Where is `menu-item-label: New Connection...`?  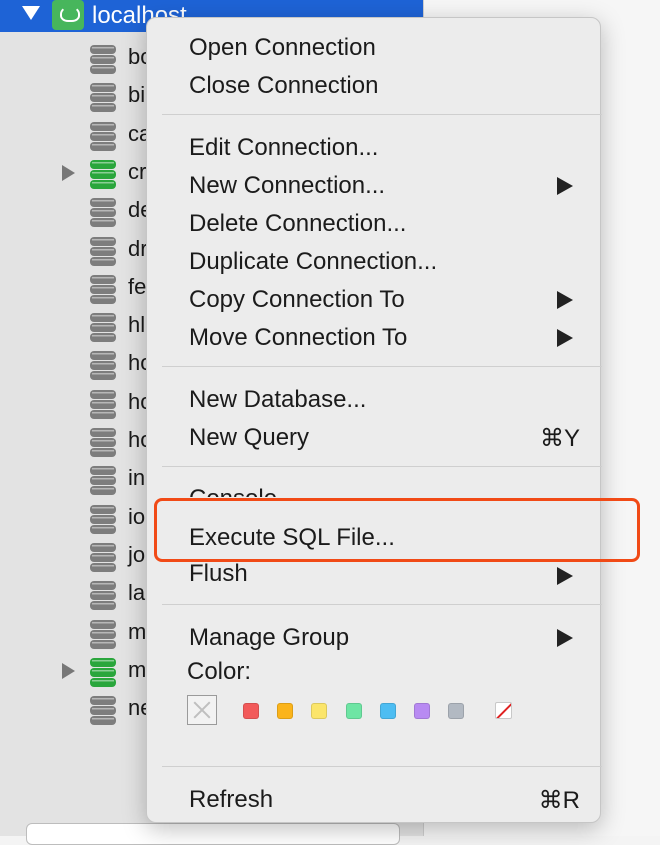
menu-item-label: New Connection... is located at coordinates (287, 185).